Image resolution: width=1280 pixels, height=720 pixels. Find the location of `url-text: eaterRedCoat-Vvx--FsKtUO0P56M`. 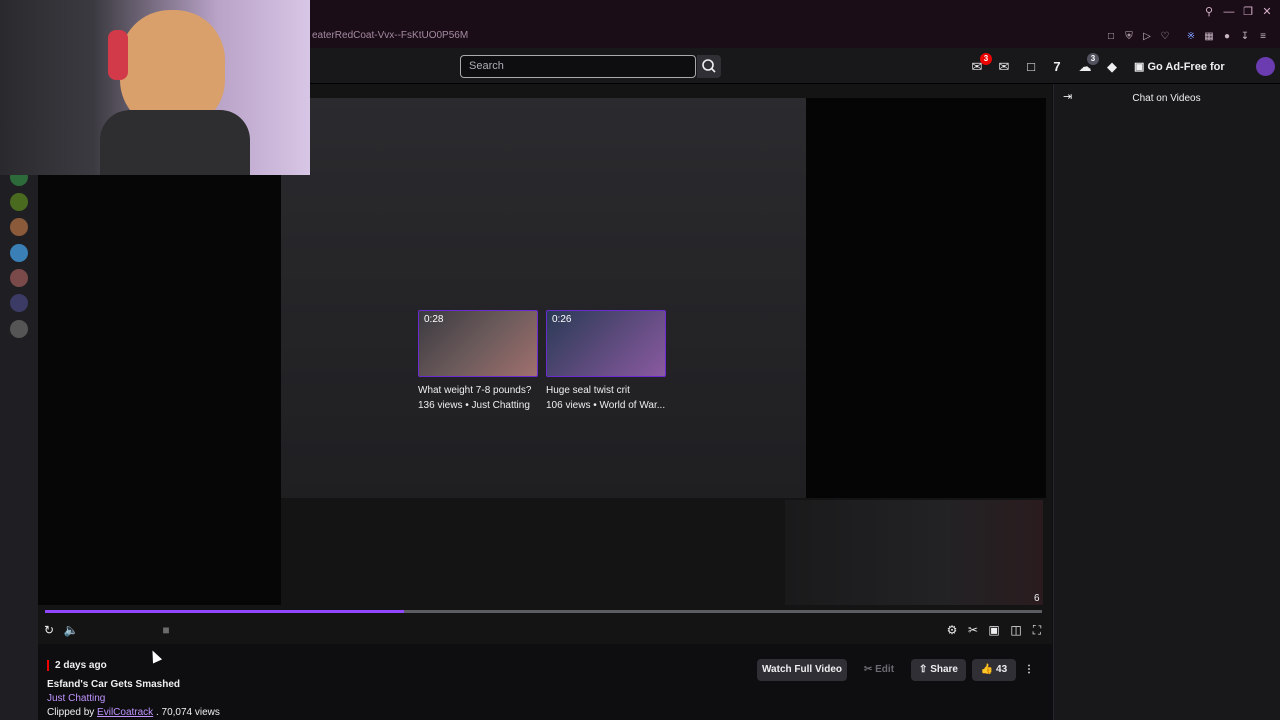

url-text: eaterRedCoat-Vvx--FsKtUO0P56M is located at coordinates (390, 35).